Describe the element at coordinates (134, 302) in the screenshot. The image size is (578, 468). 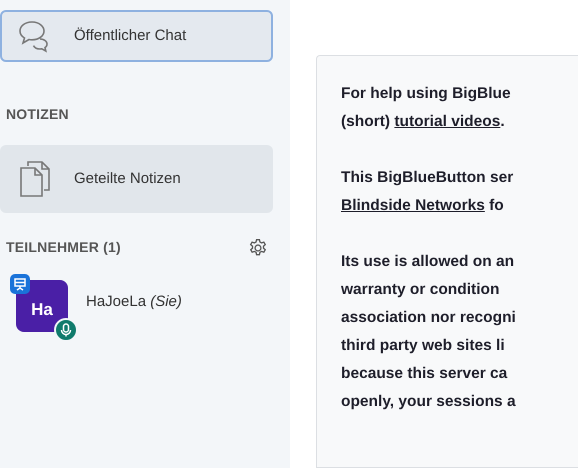
I see `participant-name: HaJoeLa (Sie)` at that location.